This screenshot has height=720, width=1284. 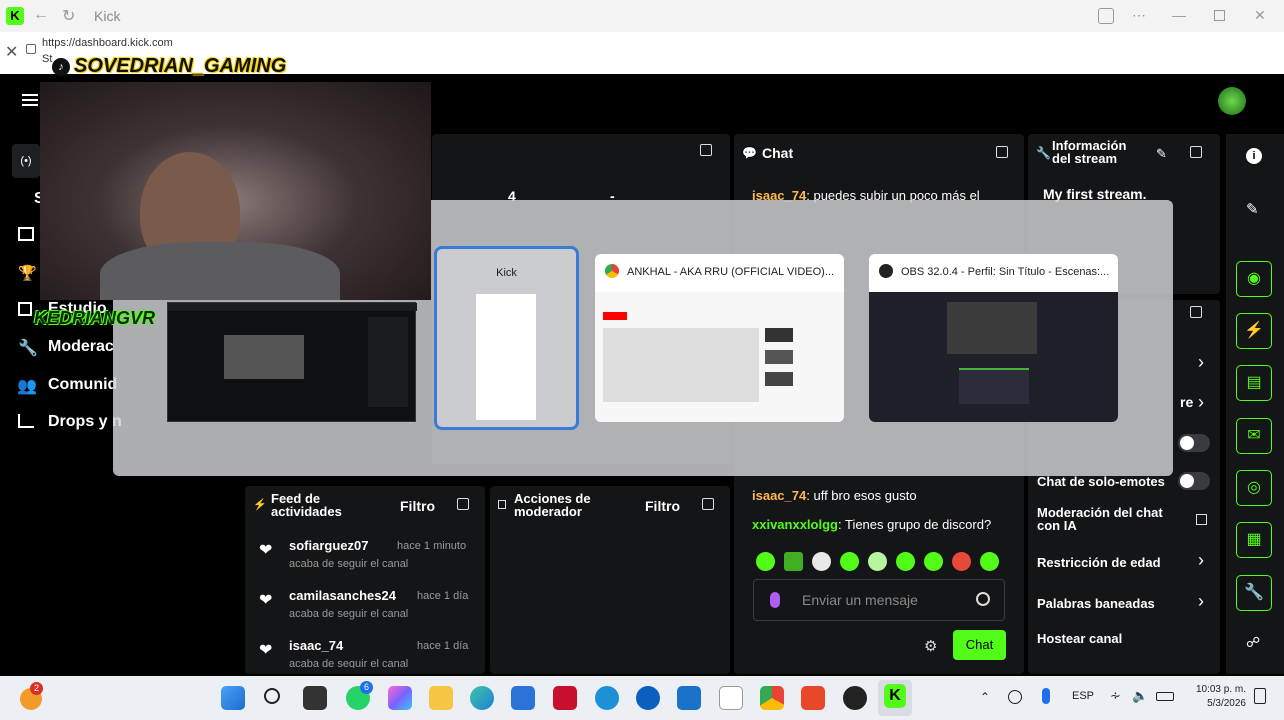 I want to click on search-icon, so click(x=272, y=696).